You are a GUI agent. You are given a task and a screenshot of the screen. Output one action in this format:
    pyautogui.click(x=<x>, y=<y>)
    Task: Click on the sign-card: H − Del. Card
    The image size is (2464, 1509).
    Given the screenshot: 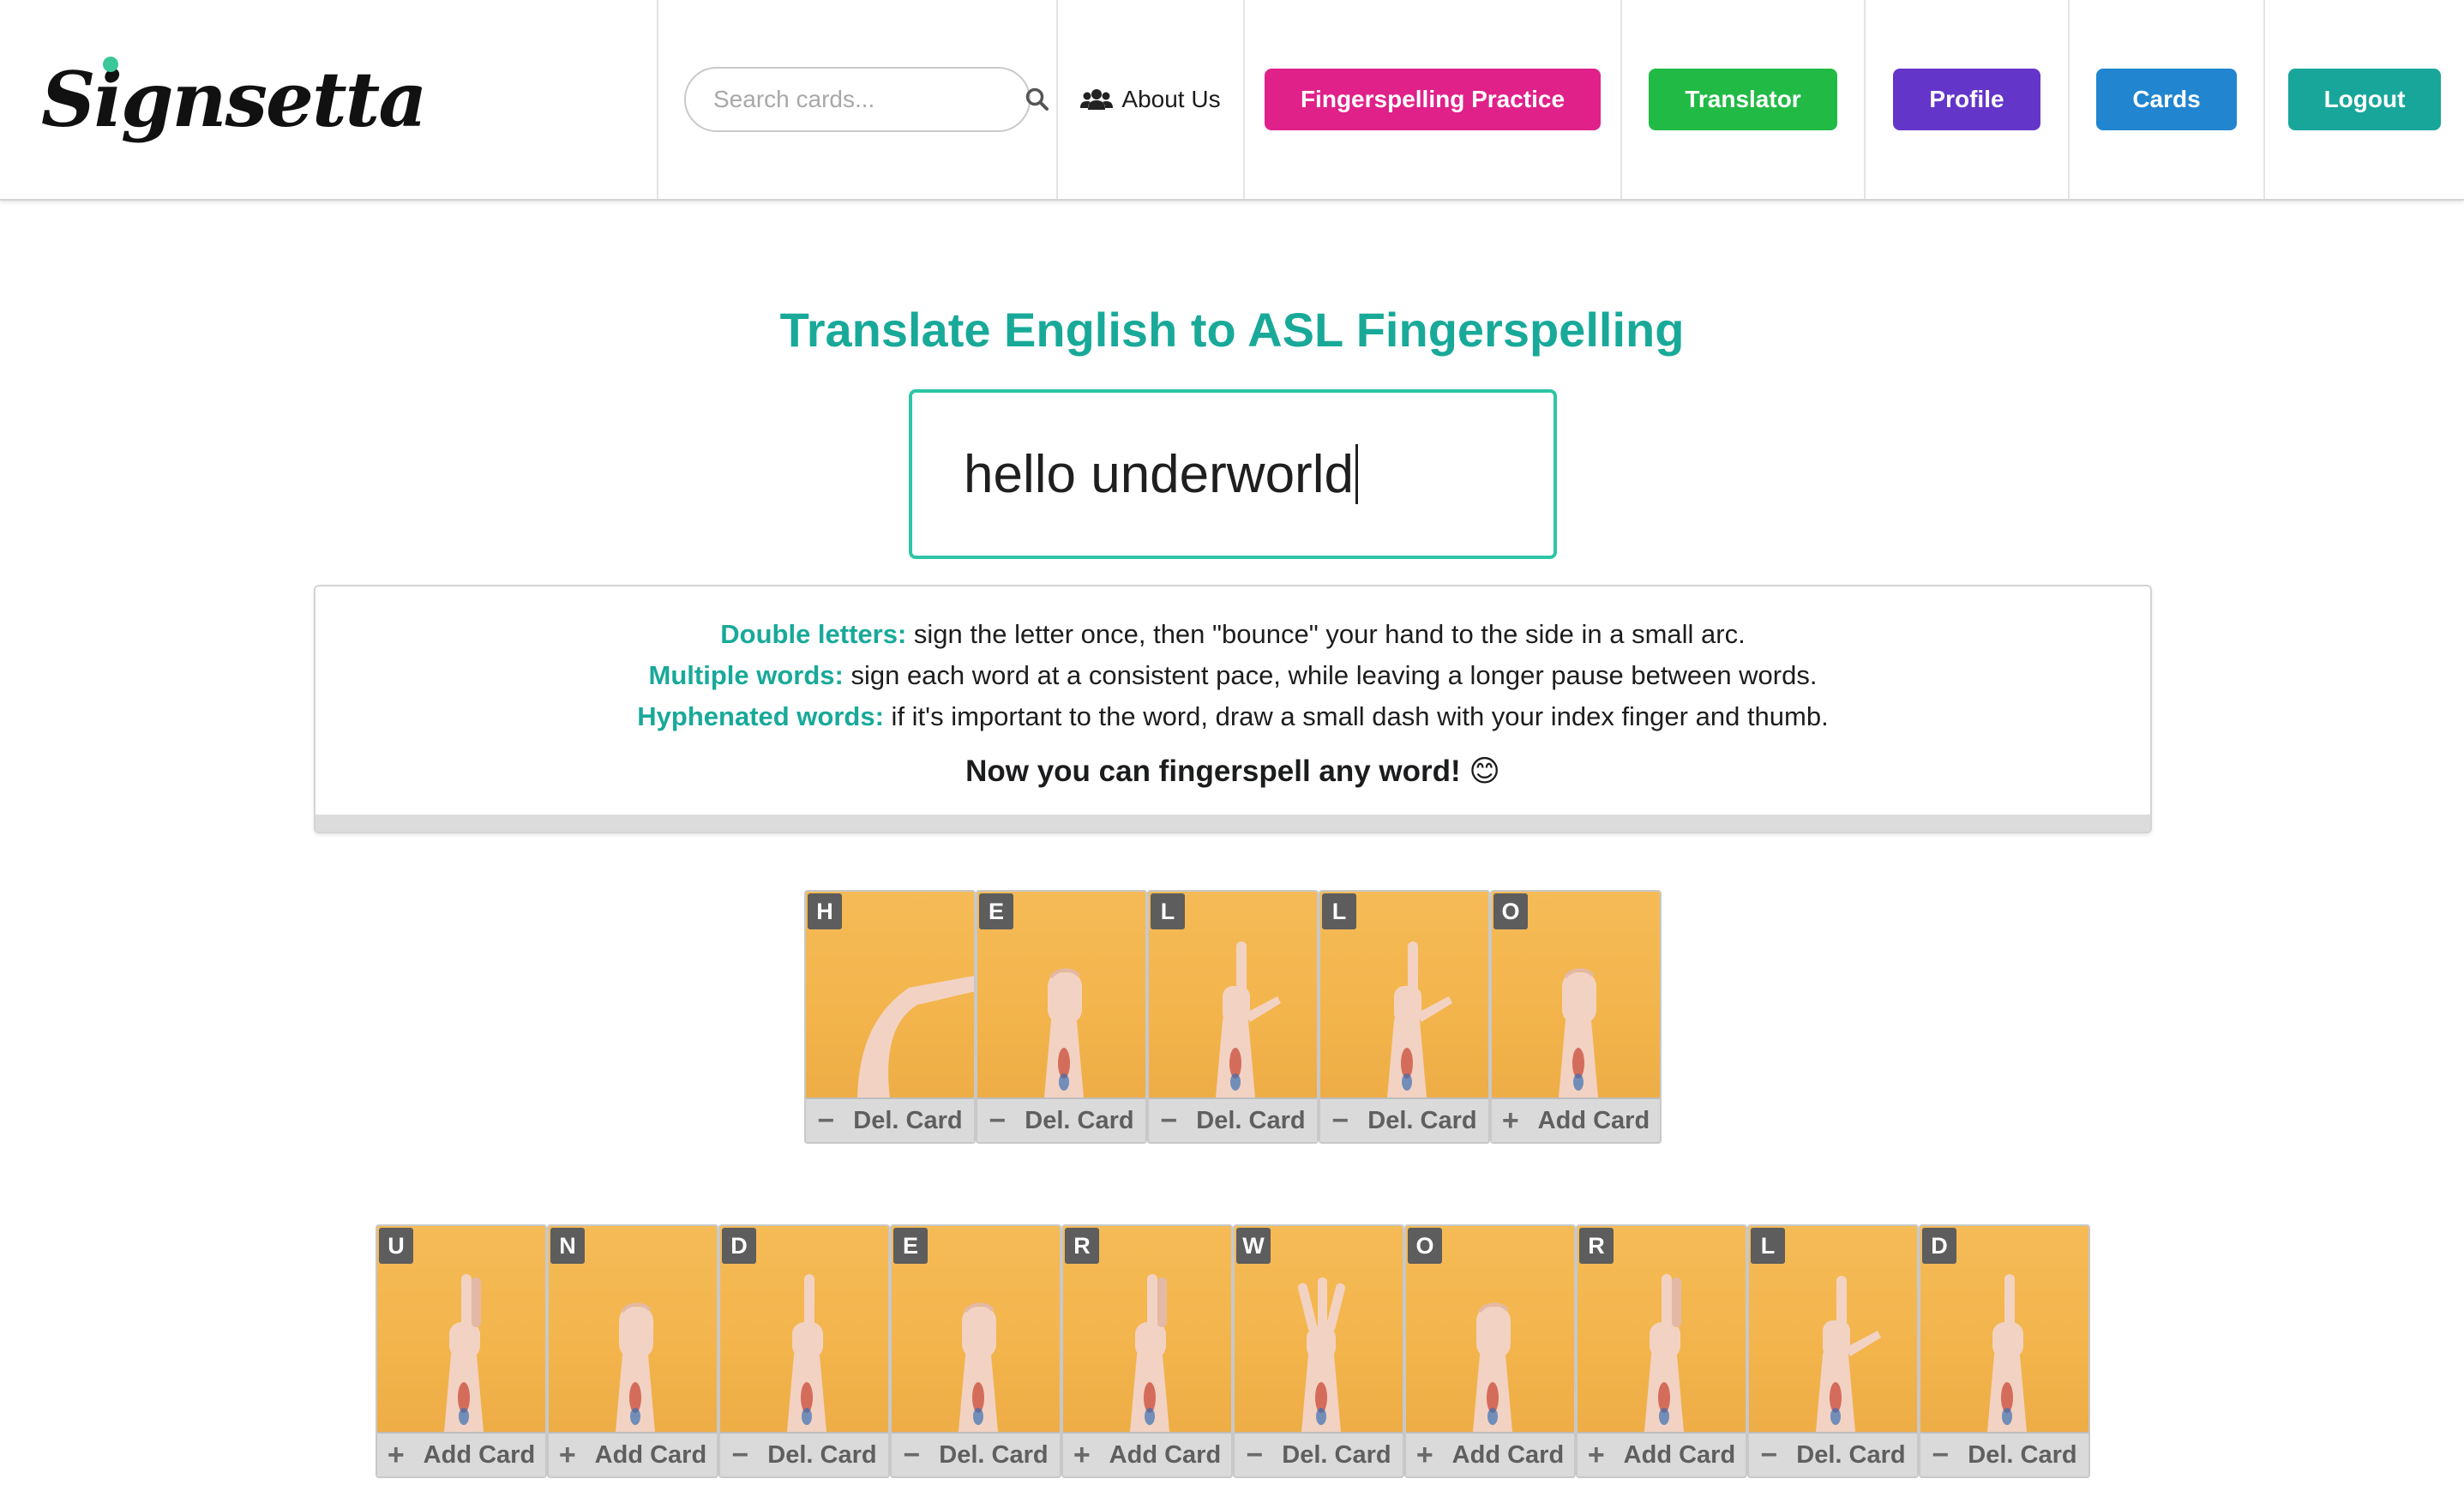 What is the action you would take?
    pyautogui.click(x=890, y=1017)
    